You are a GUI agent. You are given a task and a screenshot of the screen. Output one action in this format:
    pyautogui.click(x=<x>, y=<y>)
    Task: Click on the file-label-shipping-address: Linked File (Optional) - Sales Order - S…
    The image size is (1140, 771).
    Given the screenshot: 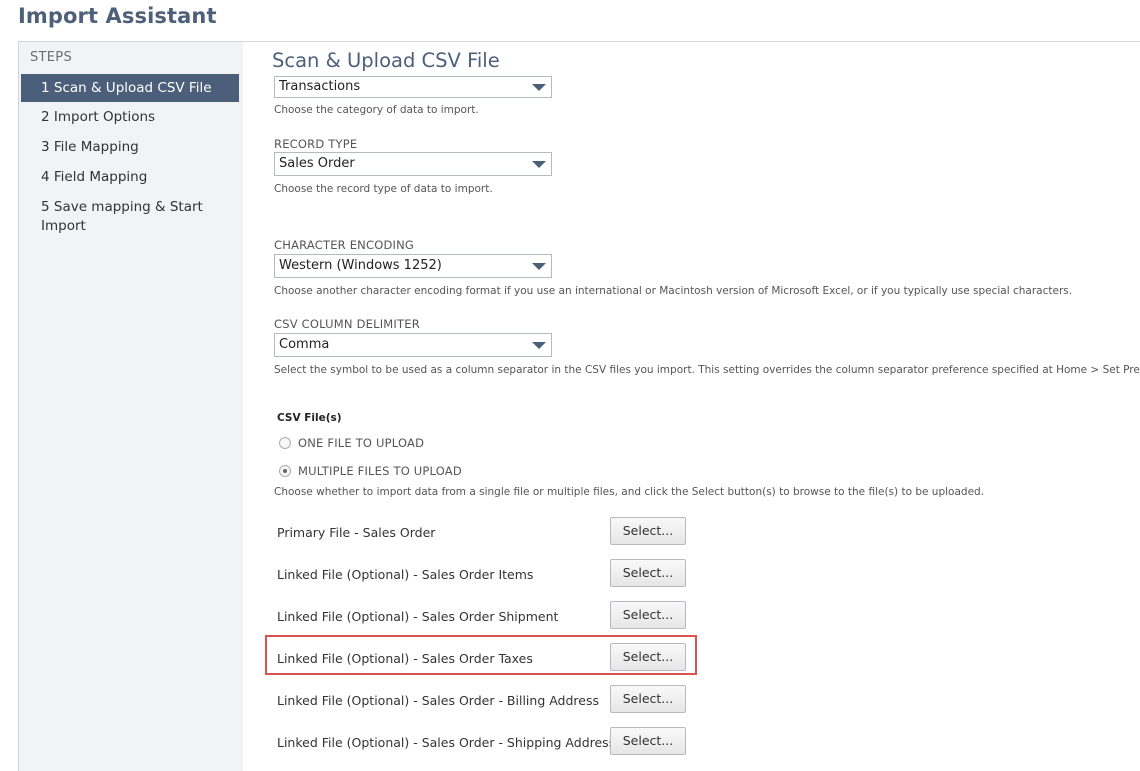 What is the action you would take?
    pyautogui.click(x=446, y=742)
    